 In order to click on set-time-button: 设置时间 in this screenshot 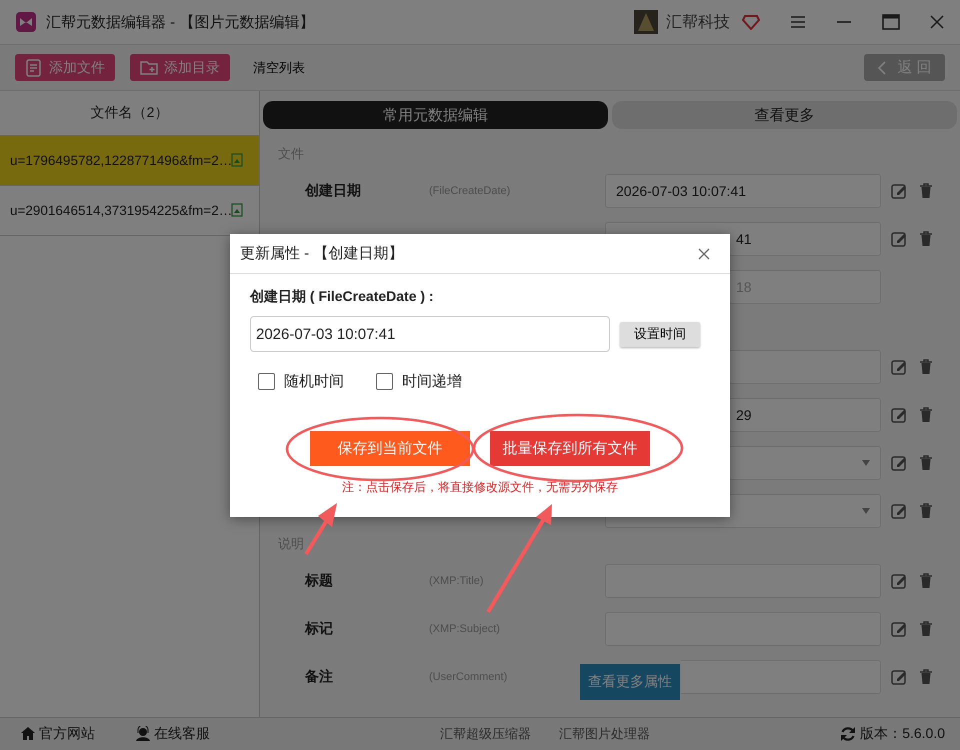, I will do `click(660, 334)`.